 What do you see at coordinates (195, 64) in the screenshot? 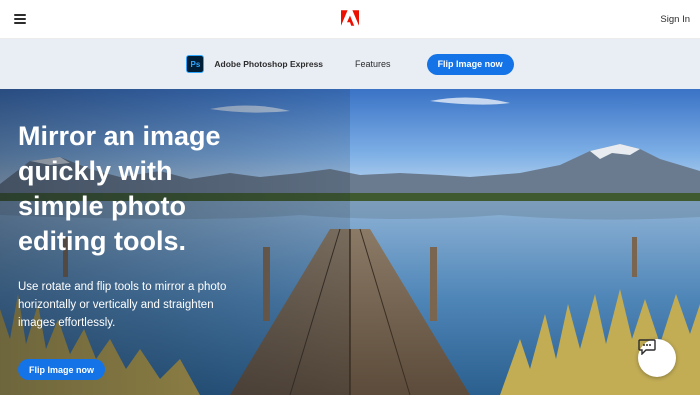
I see `photoshop-express-icon: Ps` at bounding box center [195, 64].